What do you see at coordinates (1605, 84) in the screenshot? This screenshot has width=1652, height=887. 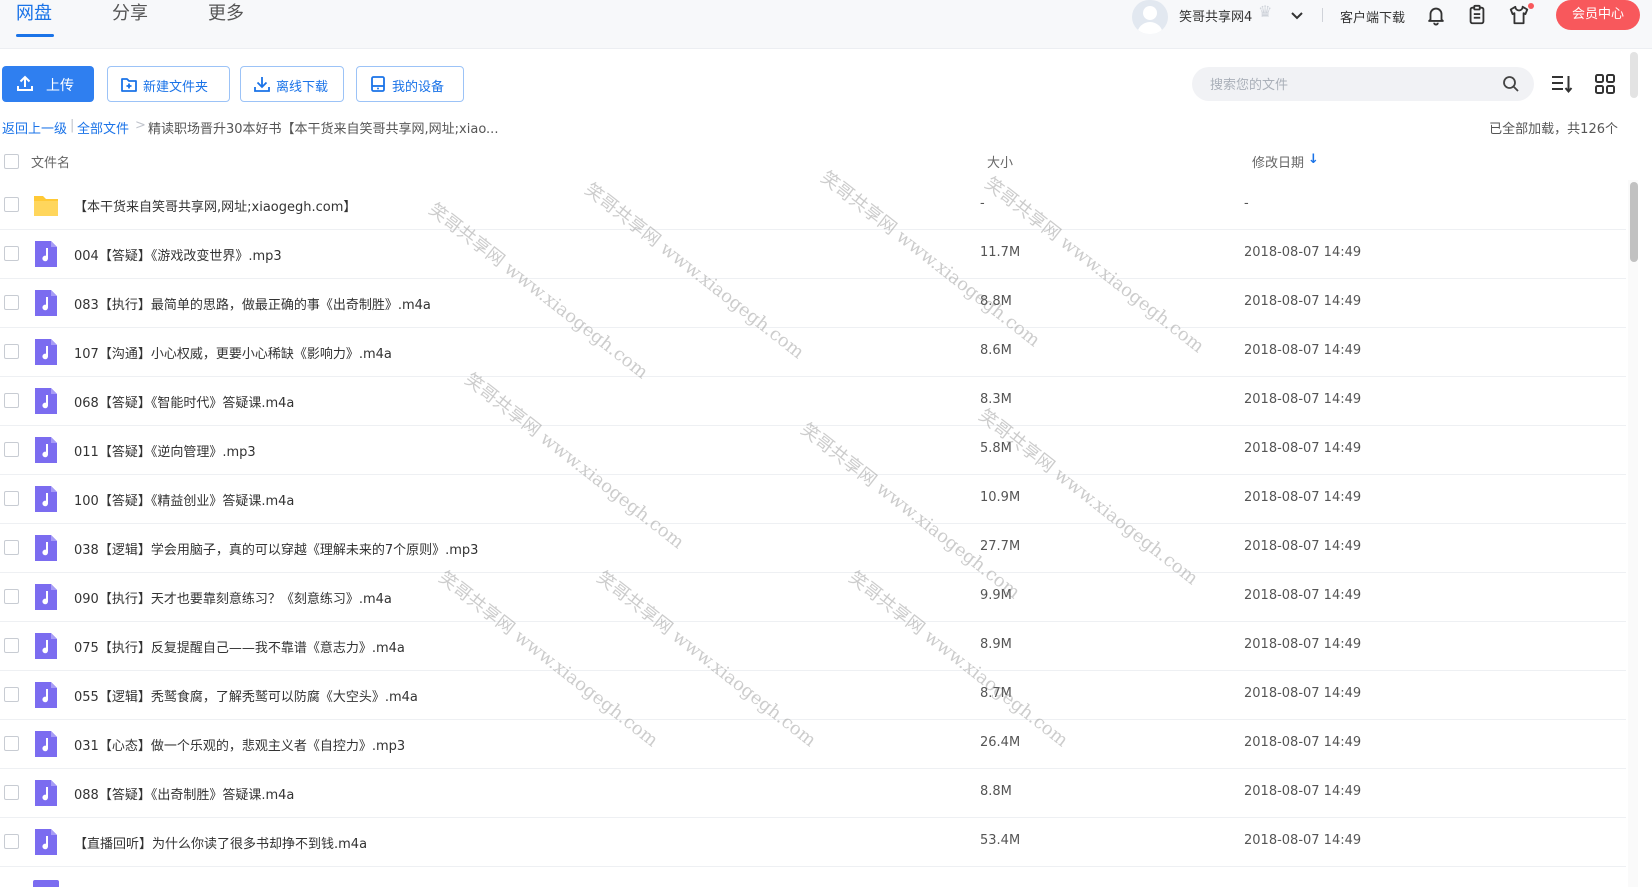 I see `grid-view-icon` at bounding box center [1605, 84].